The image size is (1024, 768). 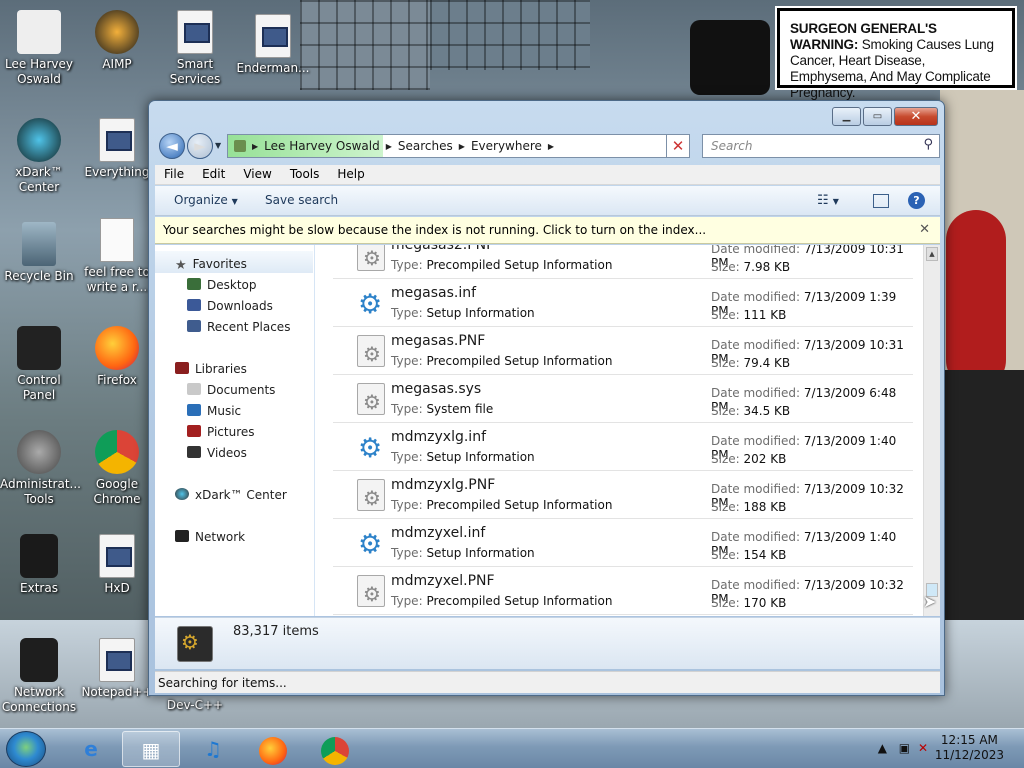 I want to click on system-tray: ▲ ▣ ✕, so click(x=903, y=748).